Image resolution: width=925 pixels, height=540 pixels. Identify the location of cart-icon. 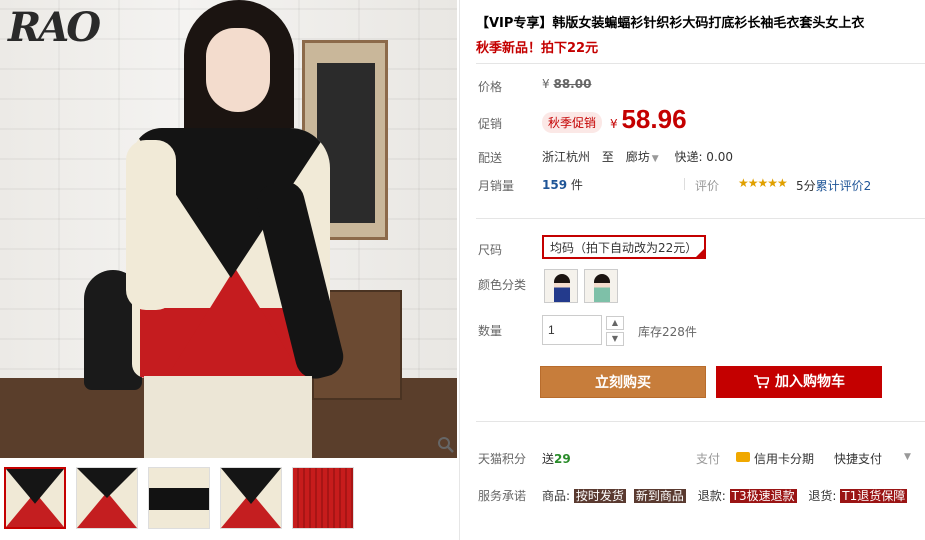
(761, 382).